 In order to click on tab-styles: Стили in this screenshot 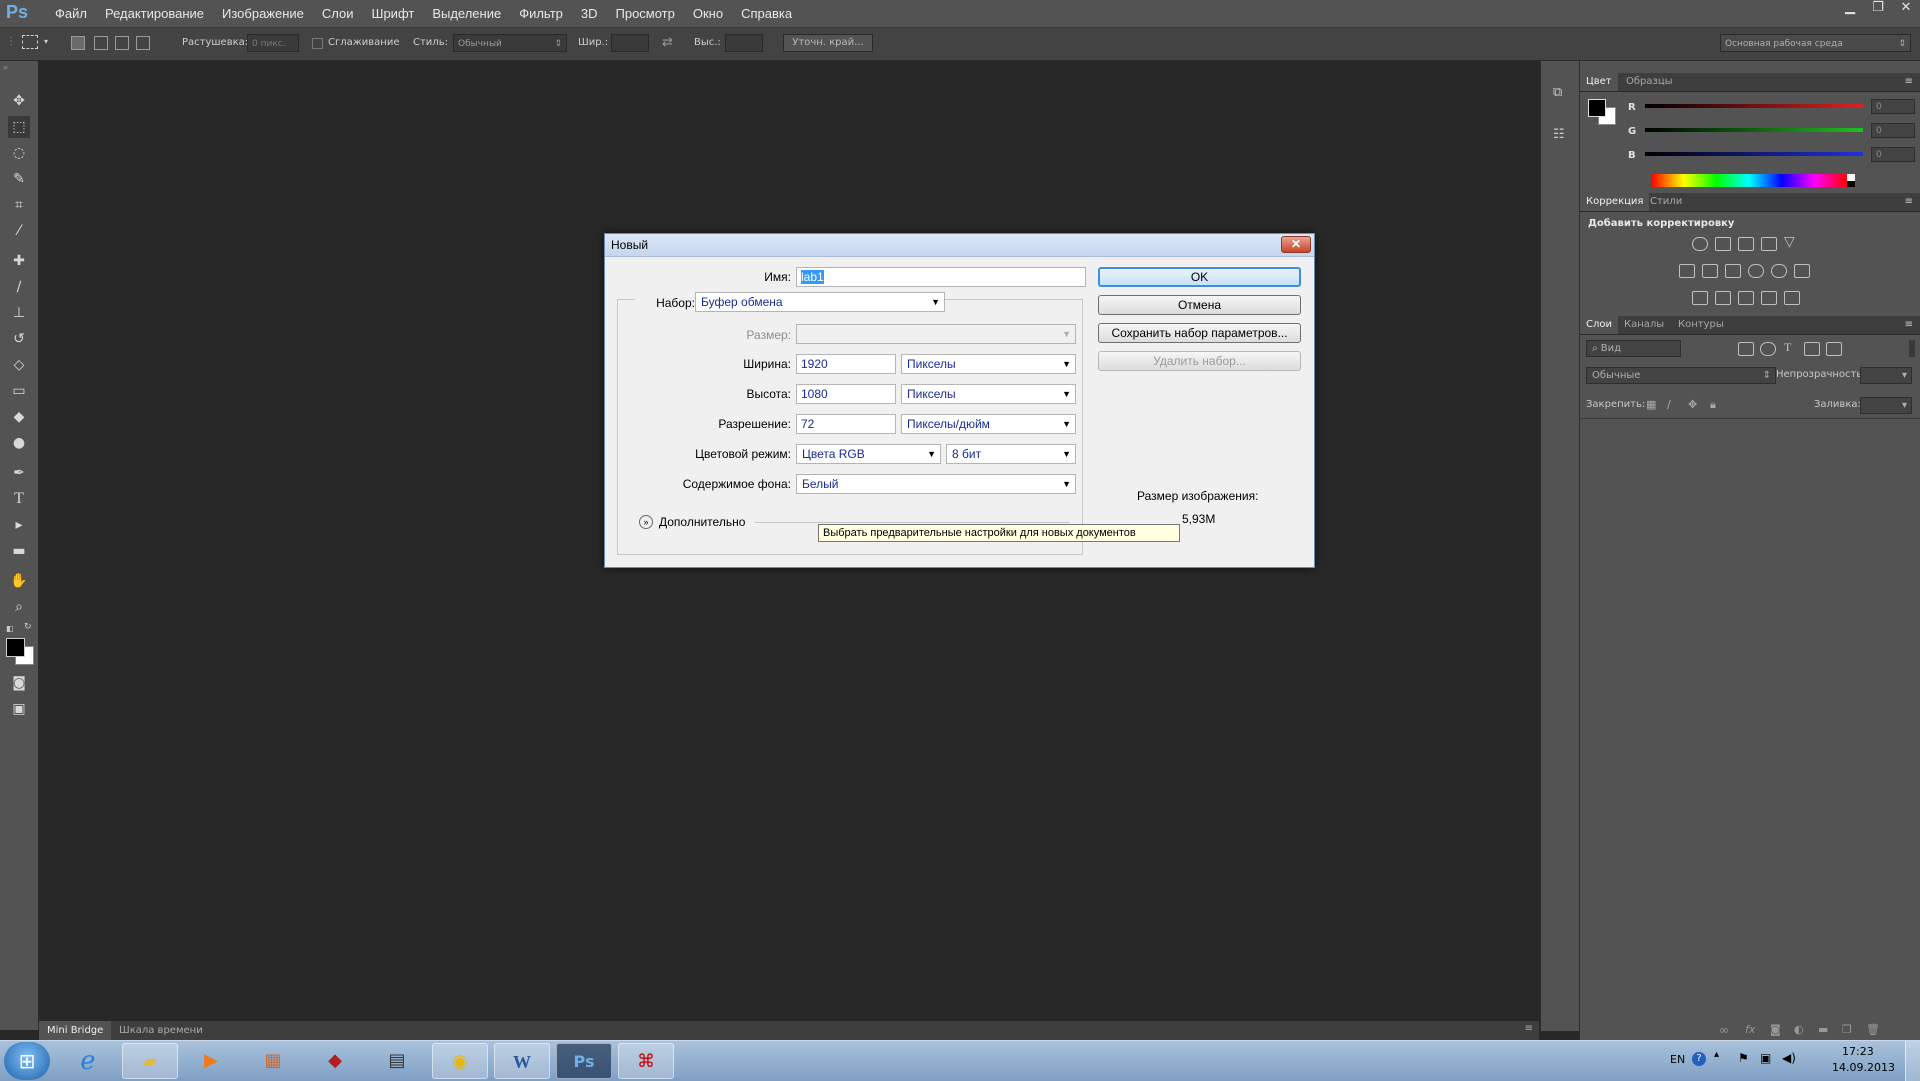, I will do `click(1666, 202)`.